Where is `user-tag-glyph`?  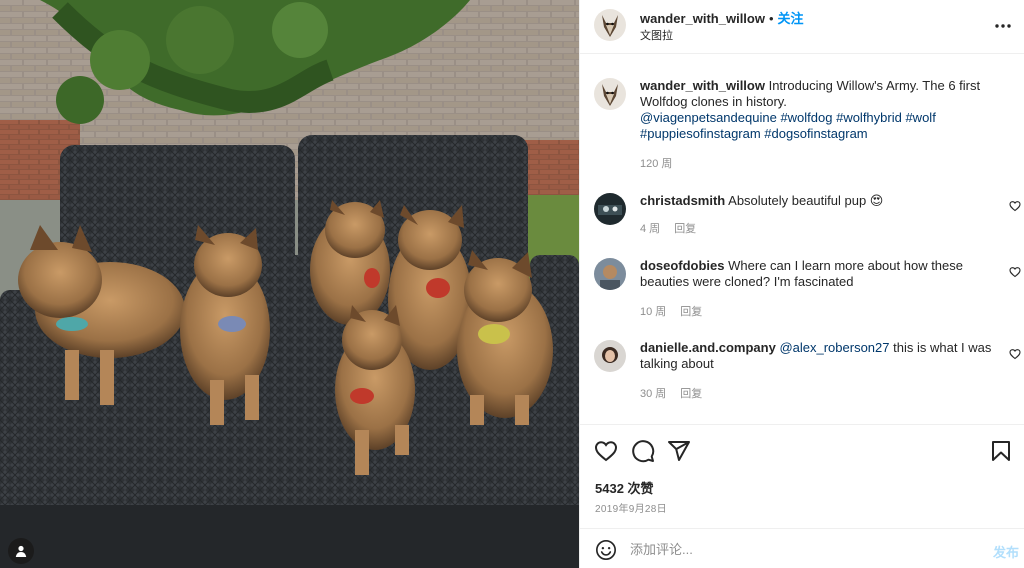
user-tag-glyph is located at coordinates (21, 551).